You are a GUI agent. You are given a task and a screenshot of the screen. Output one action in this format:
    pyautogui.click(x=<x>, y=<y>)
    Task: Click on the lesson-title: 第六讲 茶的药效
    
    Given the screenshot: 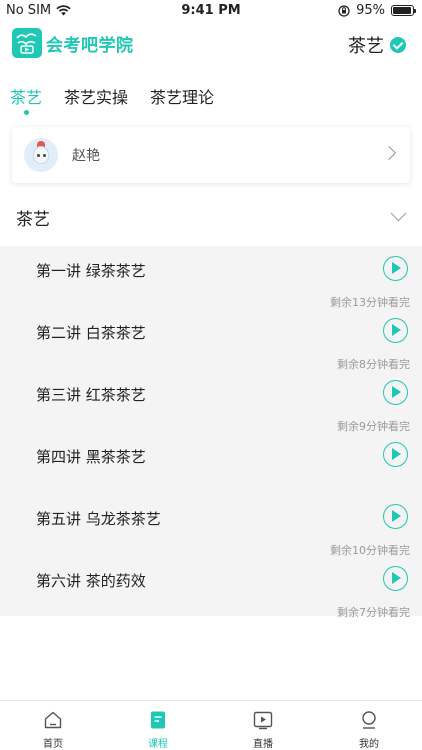 What is the action you would take?
    pyautogui.click(x=91, y=581)
    